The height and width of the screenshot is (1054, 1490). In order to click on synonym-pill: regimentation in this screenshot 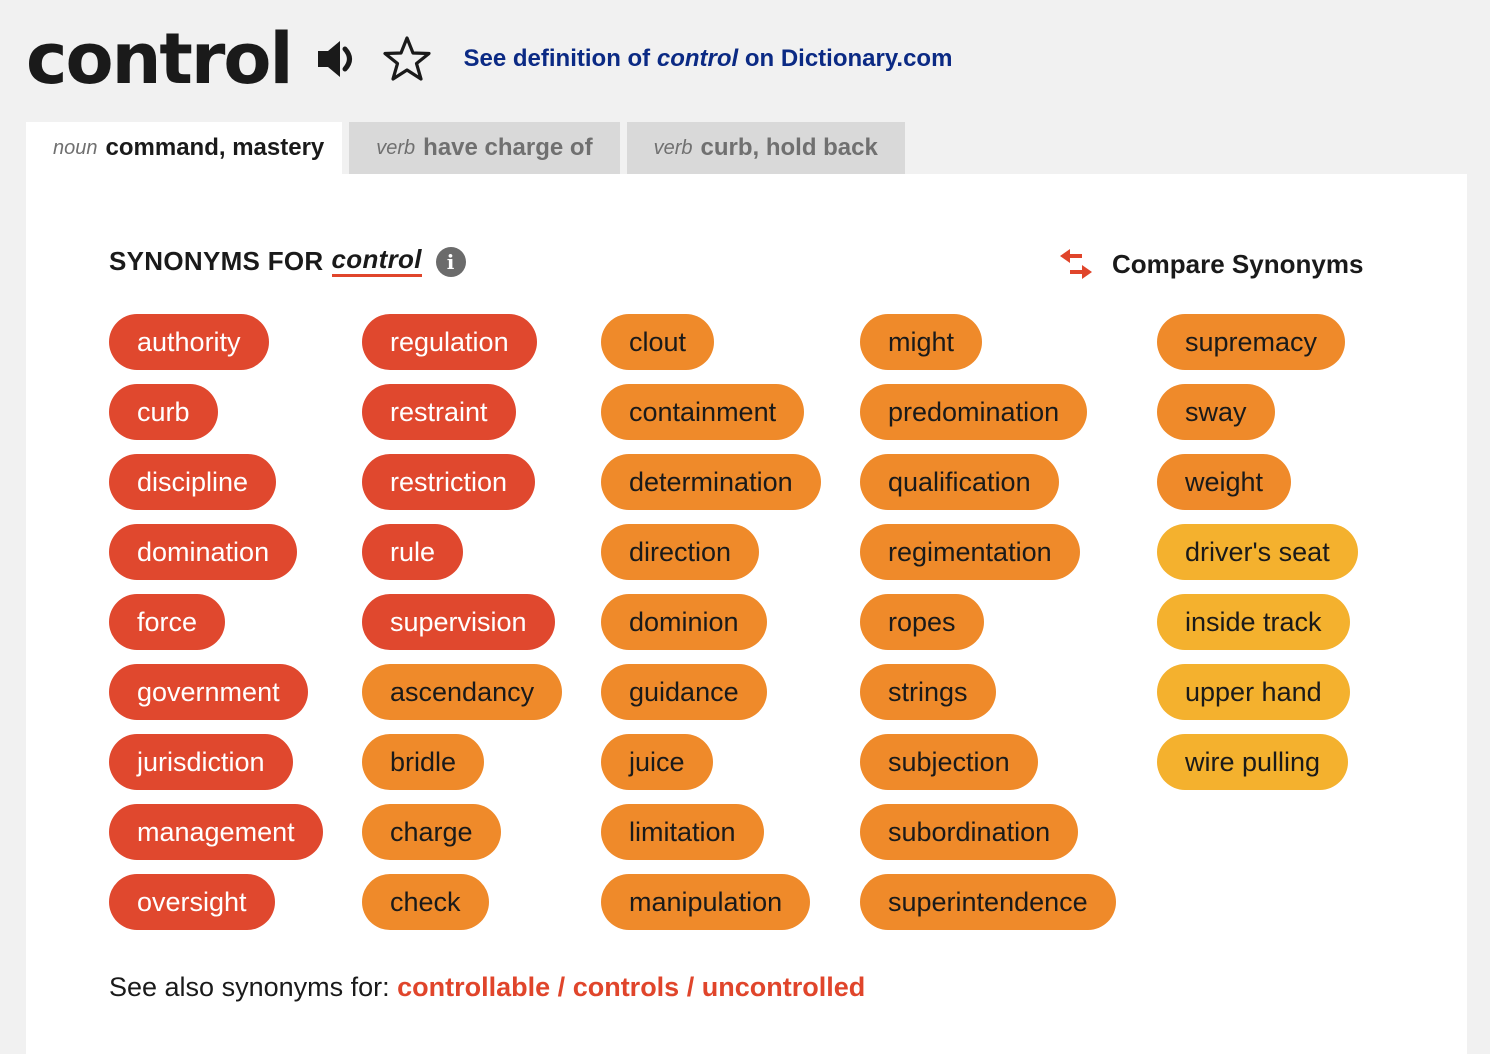, I will do `click(970, 552)`.